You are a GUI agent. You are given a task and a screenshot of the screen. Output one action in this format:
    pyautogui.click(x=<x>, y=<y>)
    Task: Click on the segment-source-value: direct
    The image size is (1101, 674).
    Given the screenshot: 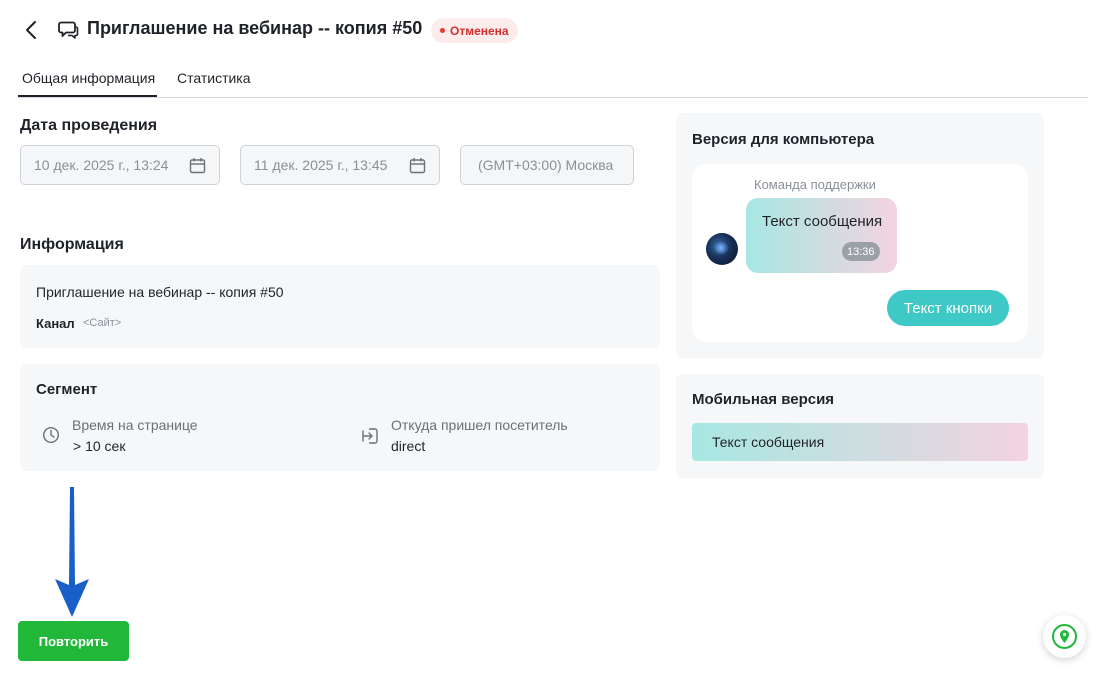 What is the action you would take?
    pyautogui.click(x=408, y=446)
    